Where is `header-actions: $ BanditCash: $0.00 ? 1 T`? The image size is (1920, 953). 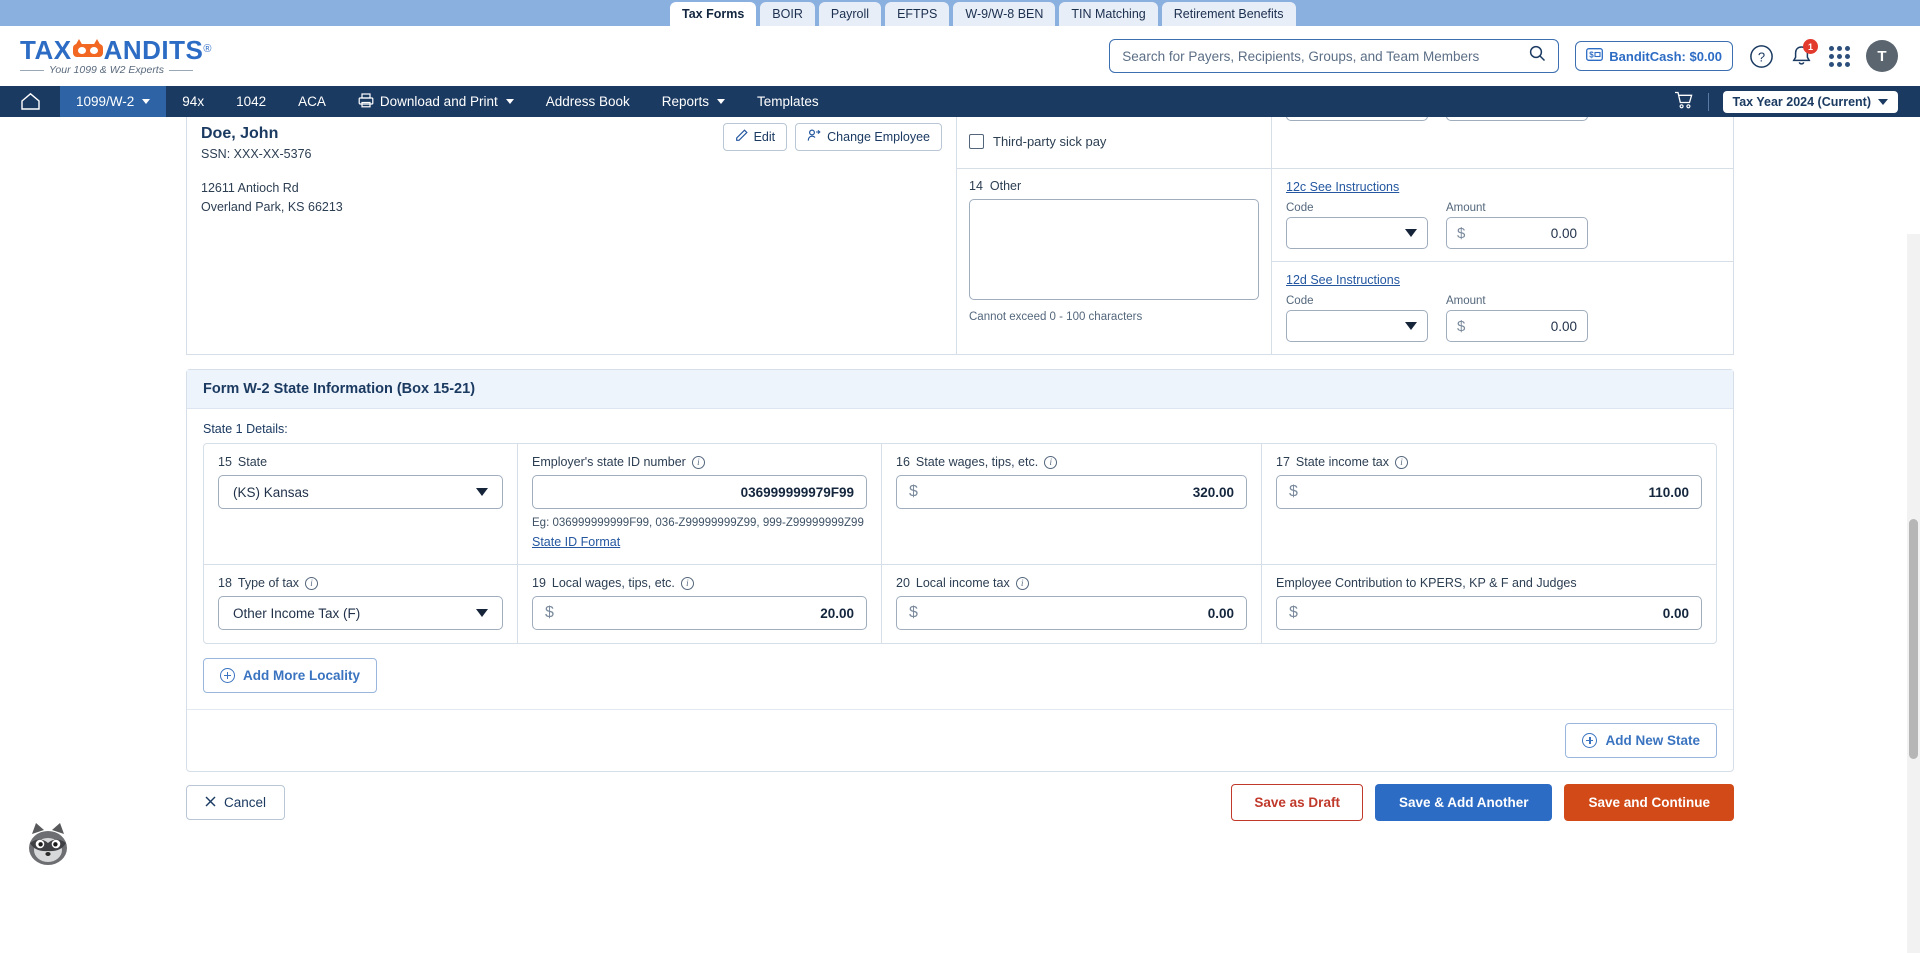
header-actions: $ BanditCash: $0.00 ? 1 T is located at coordinates (1503, 56).